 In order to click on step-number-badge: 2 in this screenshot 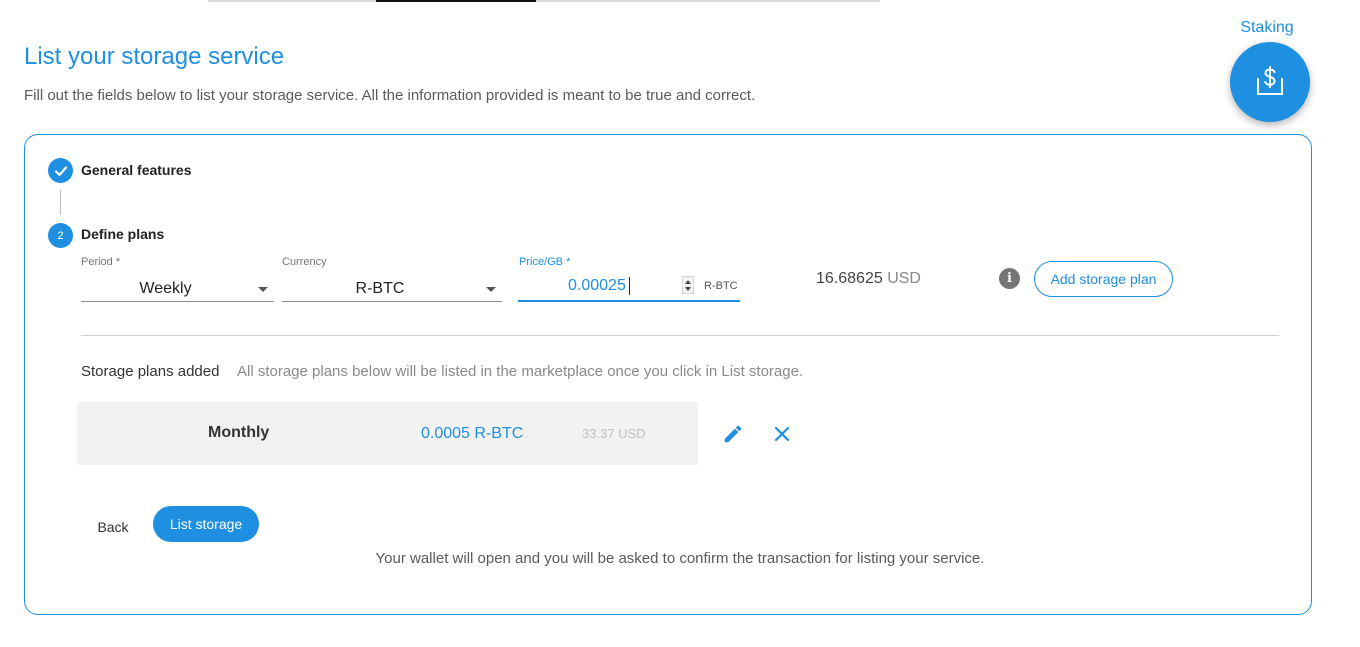, I will do `click(60, 235)`.